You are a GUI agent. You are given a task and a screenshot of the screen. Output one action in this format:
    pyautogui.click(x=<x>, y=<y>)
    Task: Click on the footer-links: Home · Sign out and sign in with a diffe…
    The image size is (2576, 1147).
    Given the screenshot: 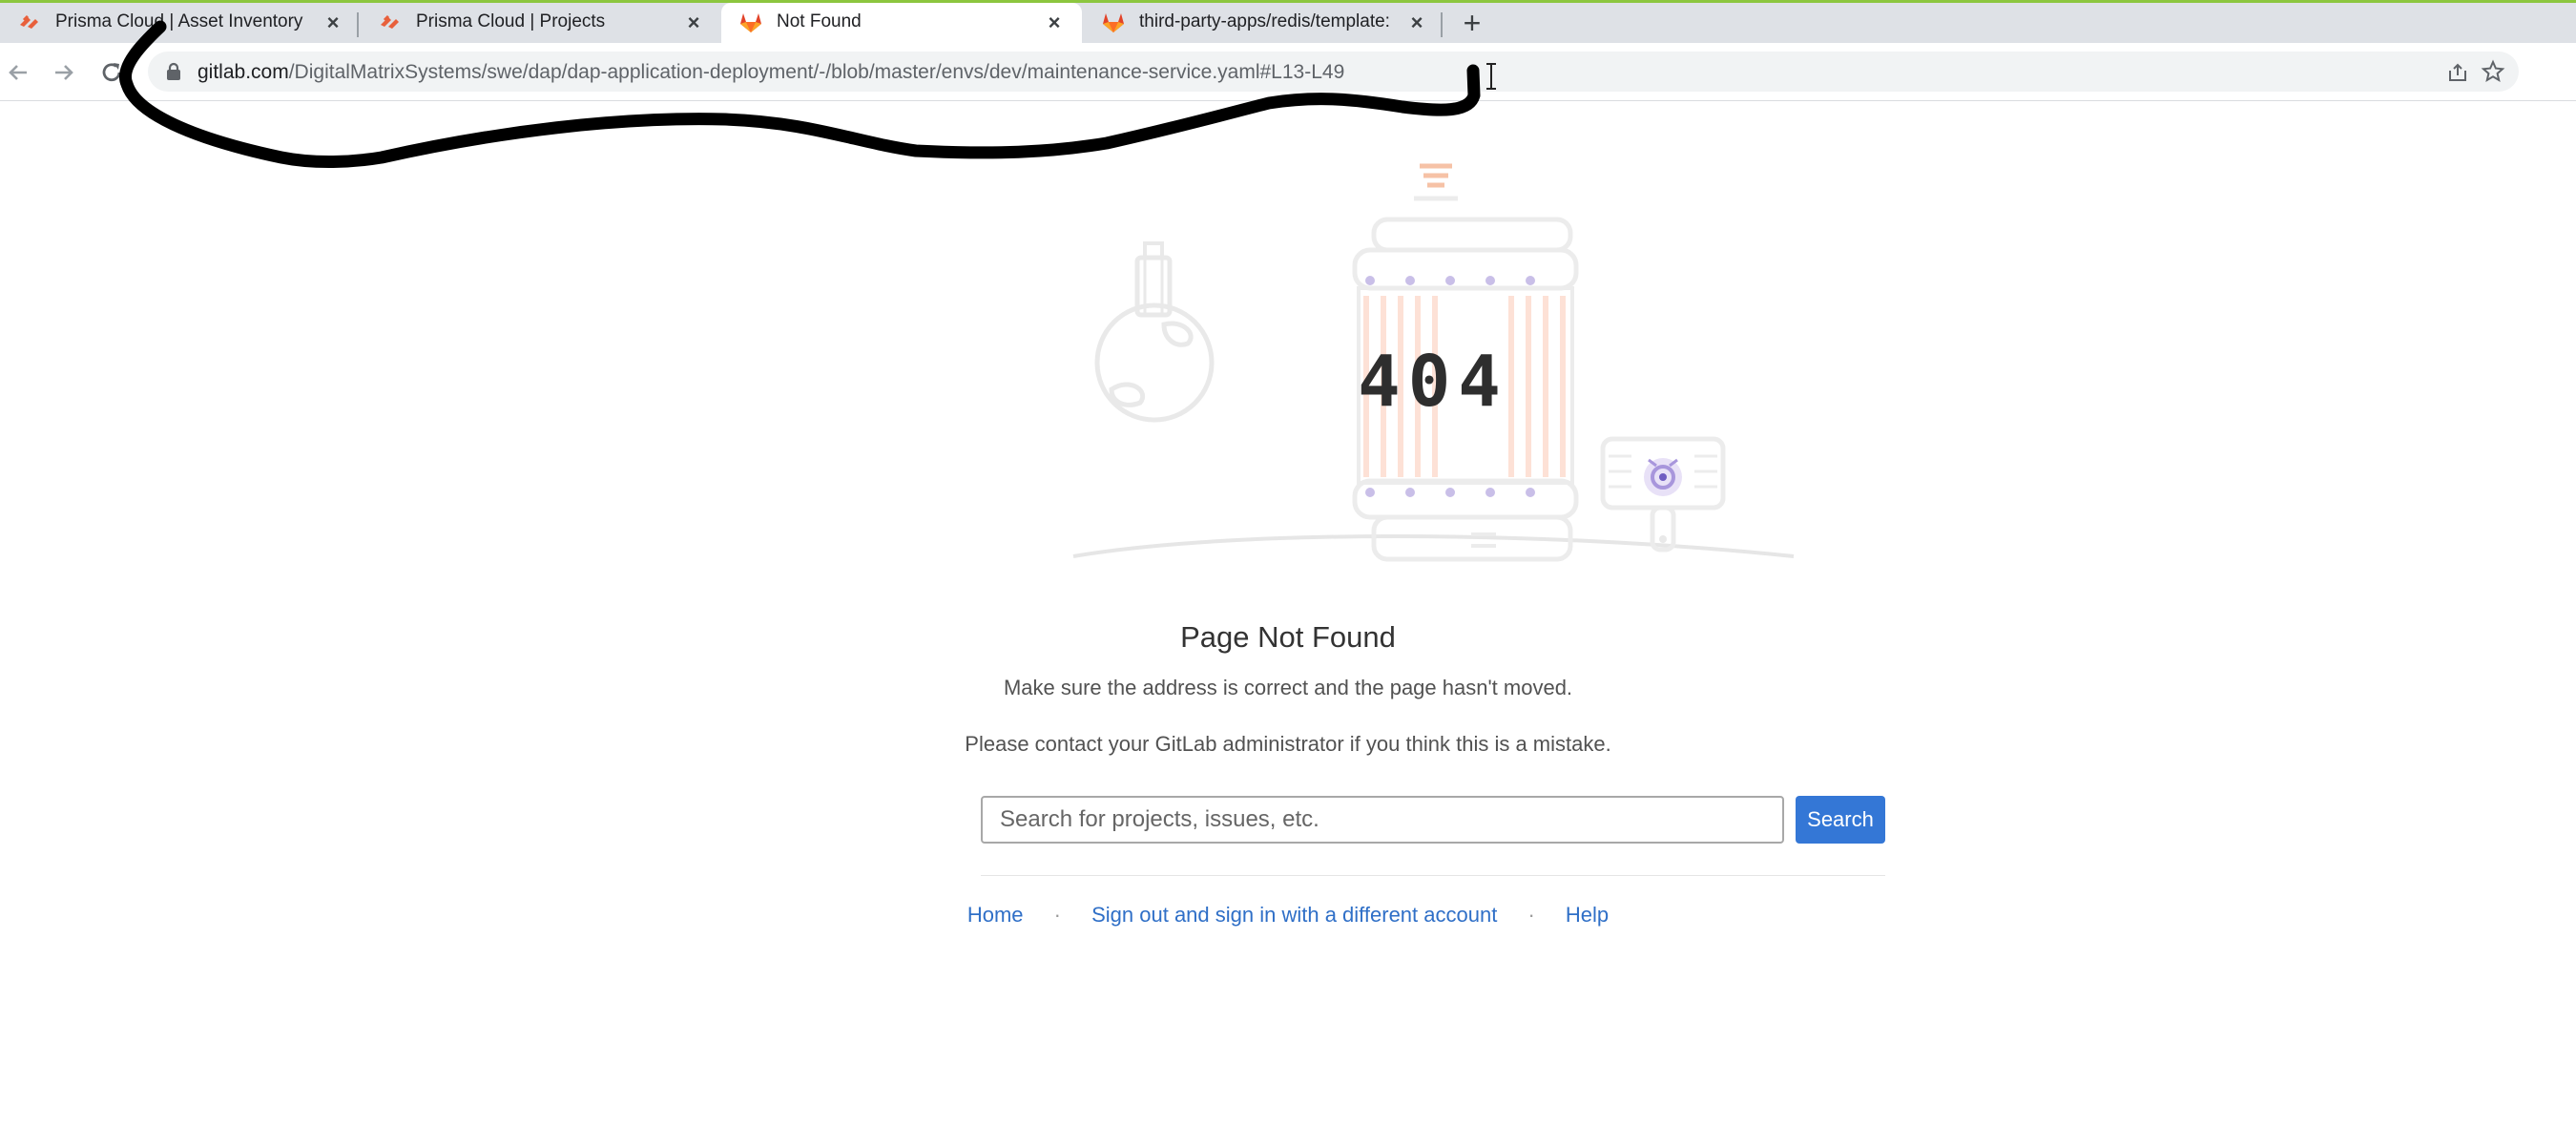 What is the action you would take?
    pyautogui.click(x=1288, y=916)
    